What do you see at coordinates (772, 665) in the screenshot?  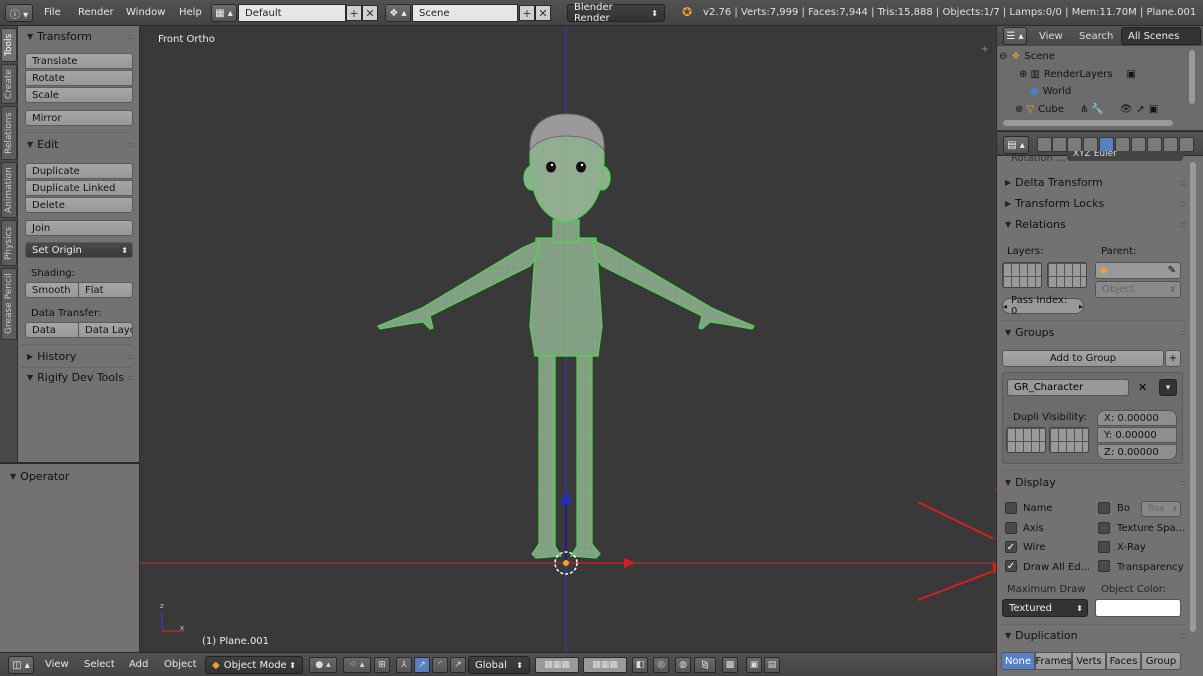 I see `opengl-anim-button: ▤` at bounding box center [772, 665].